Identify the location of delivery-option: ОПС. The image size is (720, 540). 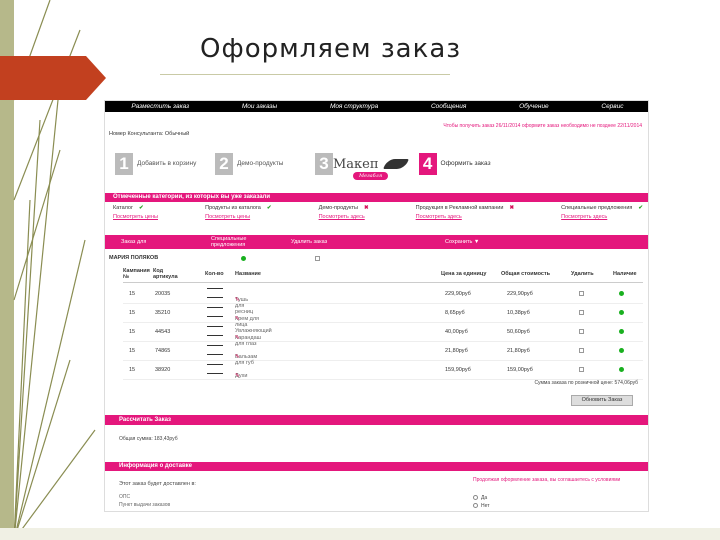
(144, 497).